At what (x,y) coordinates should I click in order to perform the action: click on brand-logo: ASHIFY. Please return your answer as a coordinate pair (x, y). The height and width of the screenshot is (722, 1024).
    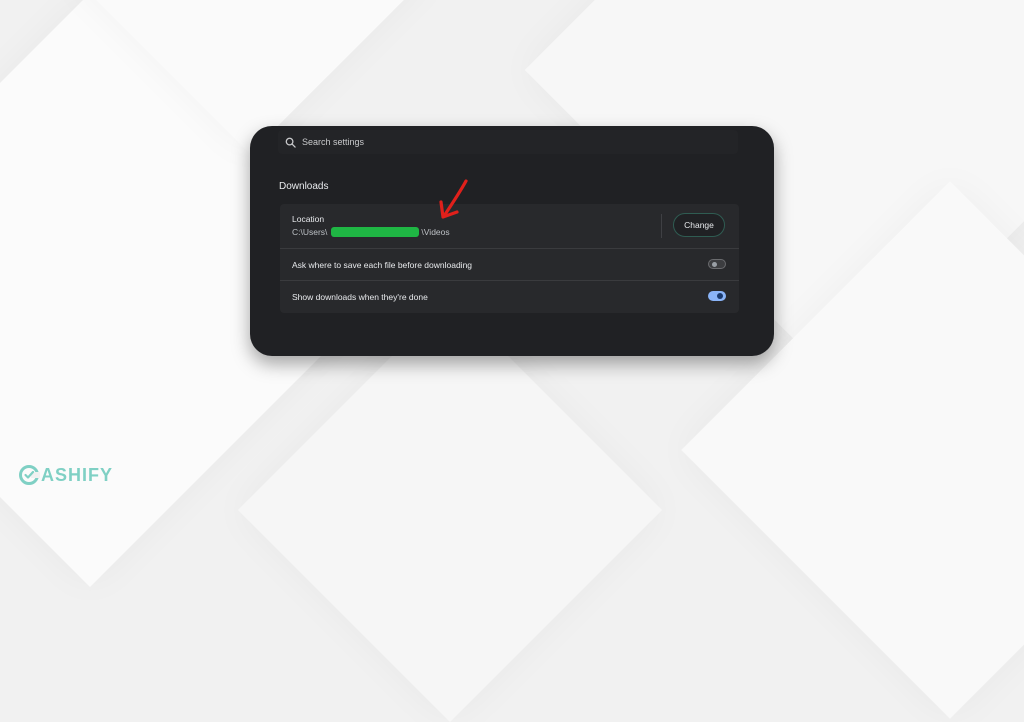
    Looking at the image, I should click on (65, 475).